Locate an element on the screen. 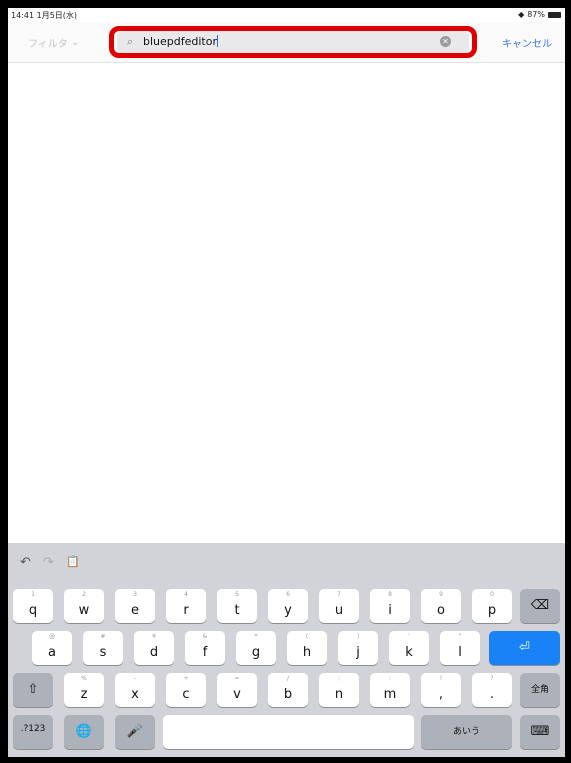 The height and width of the screenshot is (763, 571). redo-icon: ↷ is located at coordinates (48, 562).